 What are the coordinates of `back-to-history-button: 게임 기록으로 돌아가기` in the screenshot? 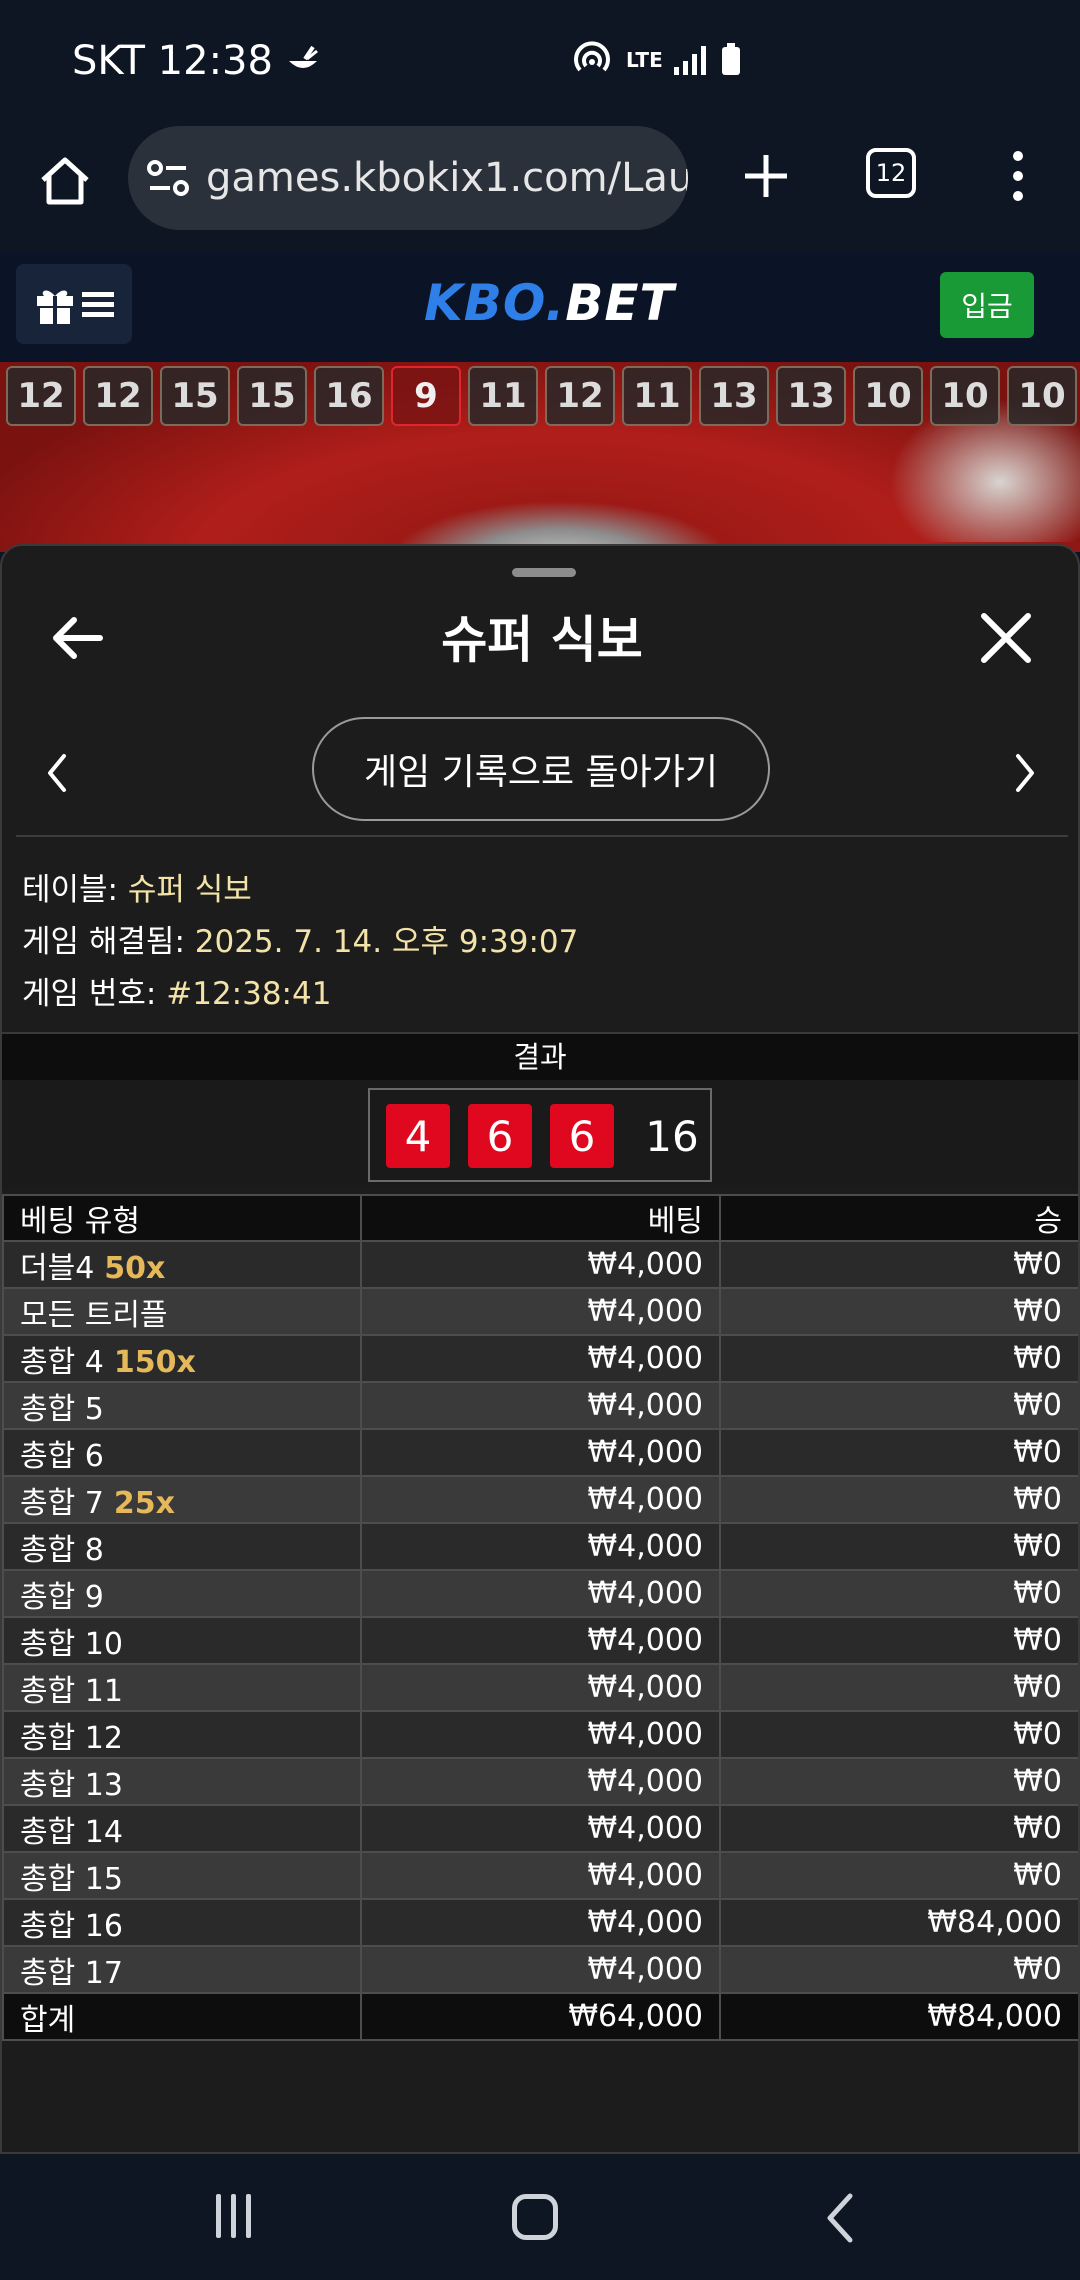 It's located at (541, 769).